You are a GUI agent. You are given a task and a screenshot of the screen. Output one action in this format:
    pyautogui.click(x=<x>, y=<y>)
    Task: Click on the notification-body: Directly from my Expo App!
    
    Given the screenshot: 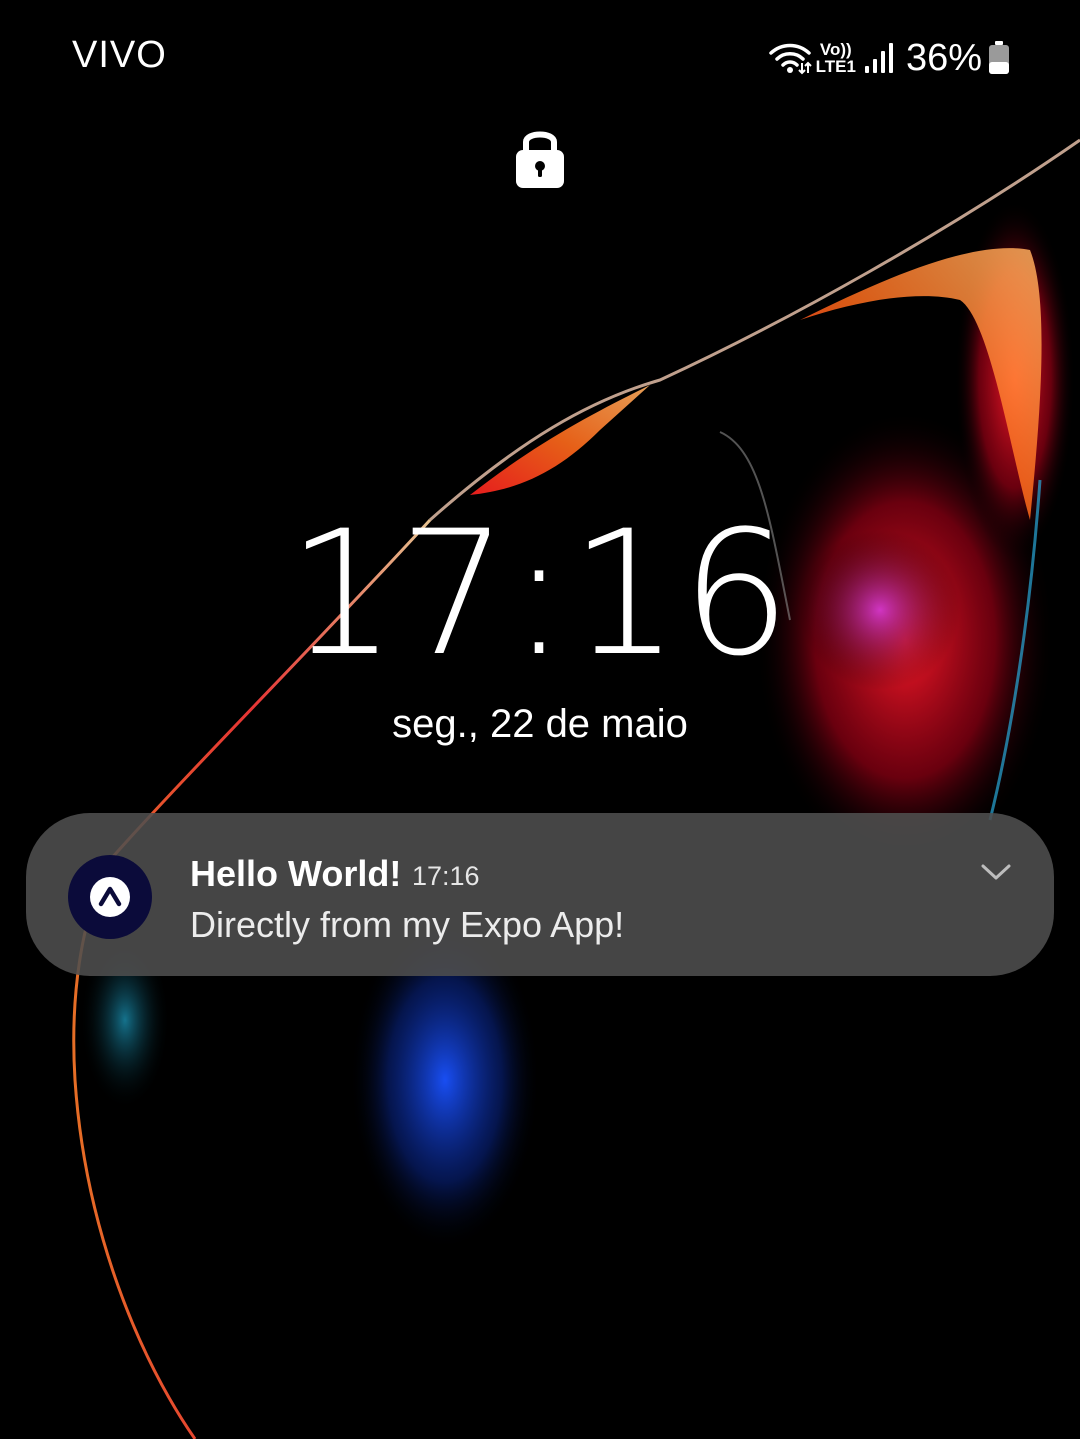 What is the action you would take?
    pyautogui.click(x=407, y=924)
    